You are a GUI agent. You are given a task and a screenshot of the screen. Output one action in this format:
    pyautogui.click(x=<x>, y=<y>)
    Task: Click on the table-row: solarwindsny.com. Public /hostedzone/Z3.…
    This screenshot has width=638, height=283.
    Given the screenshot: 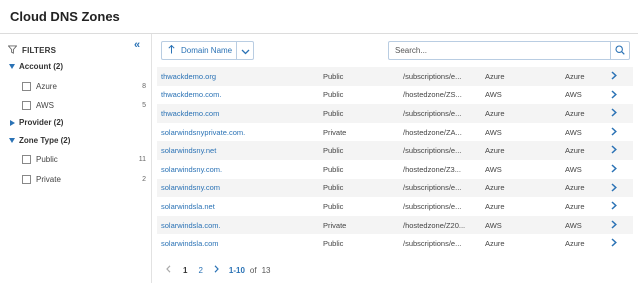 What is the action you would take?
    pyautogui.click(x=395, y=169)
    